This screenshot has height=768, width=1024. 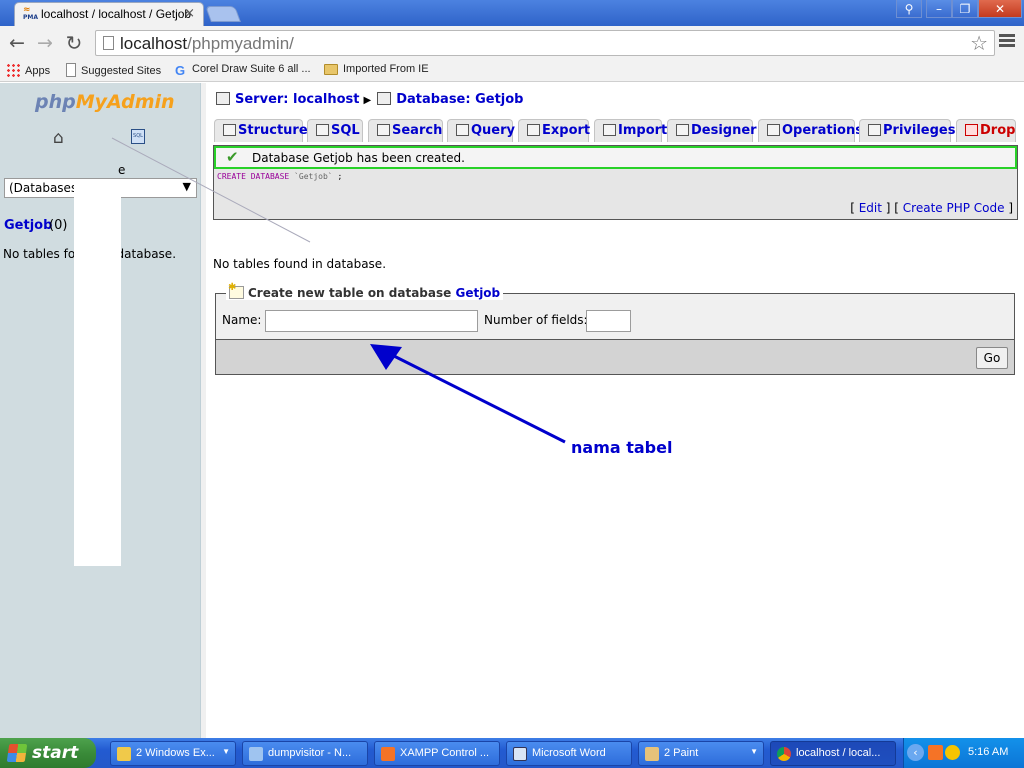 What do you see at coordinates (17, 753) in the screenshot?
I see `windows-flag-icon` at bounding box center [17, 753].